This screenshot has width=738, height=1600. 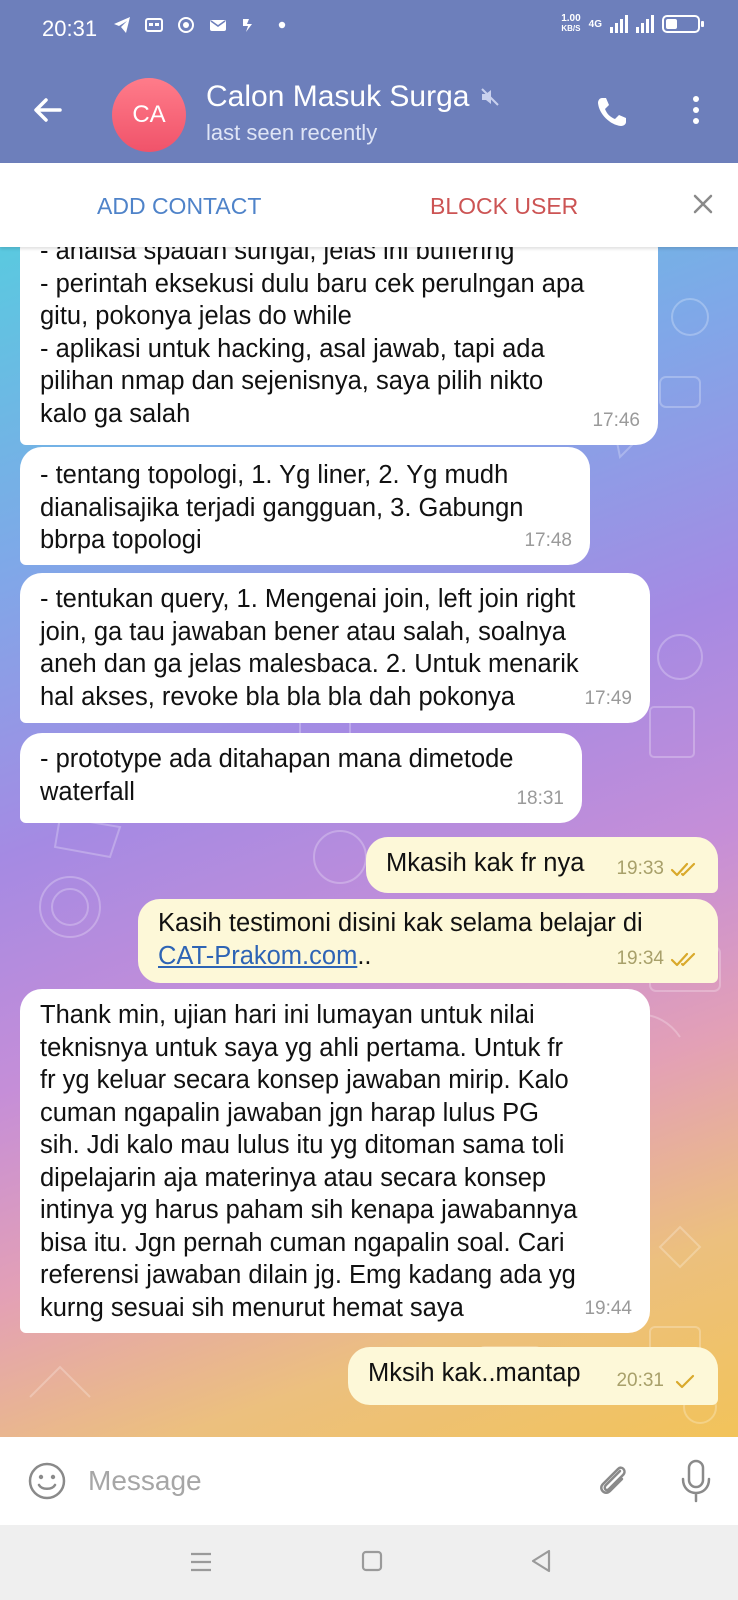 What do you see at coordinates (595, 24) in the screenshot?
I see `network-type: 4G` at bounding box center [595, 24].